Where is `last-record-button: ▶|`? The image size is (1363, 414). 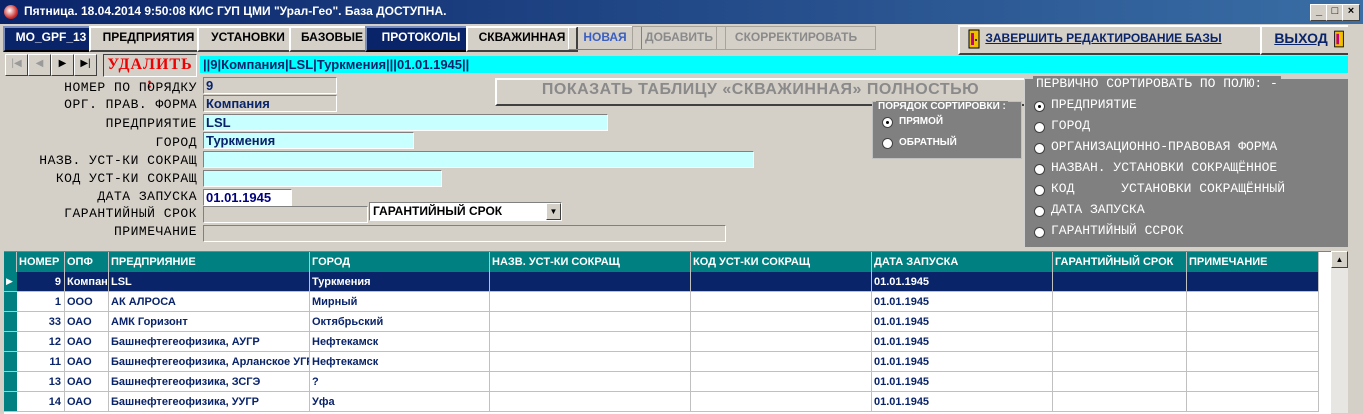
last-record-button: ▶| is located at coordinates (85, 65).